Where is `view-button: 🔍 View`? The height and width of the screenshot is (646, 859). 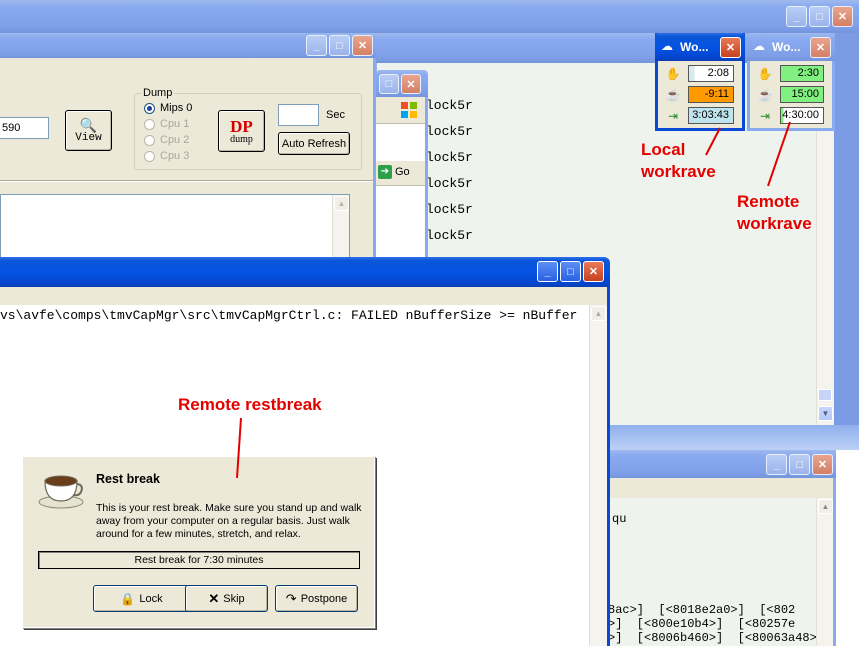 view-button: 🔍 View is located at coordinates (88, 130).